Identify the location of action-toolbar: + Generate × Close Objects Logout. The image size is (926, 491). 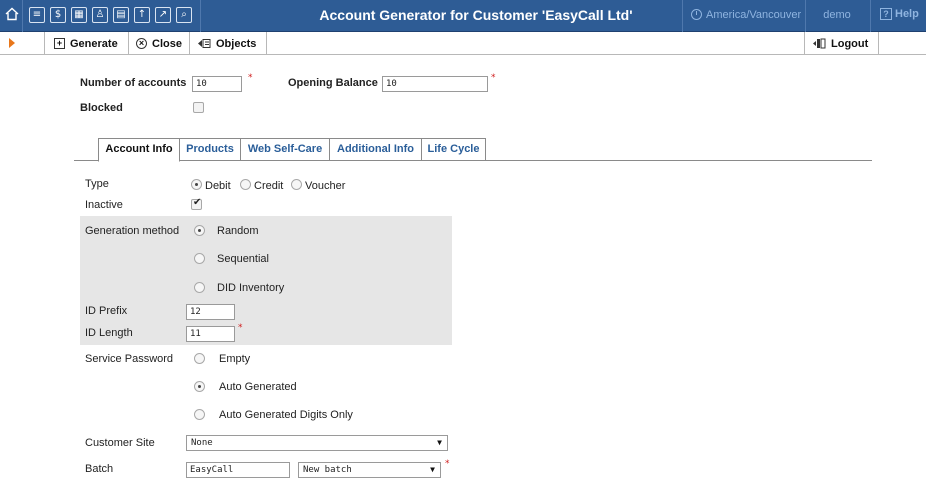
(463, 43).